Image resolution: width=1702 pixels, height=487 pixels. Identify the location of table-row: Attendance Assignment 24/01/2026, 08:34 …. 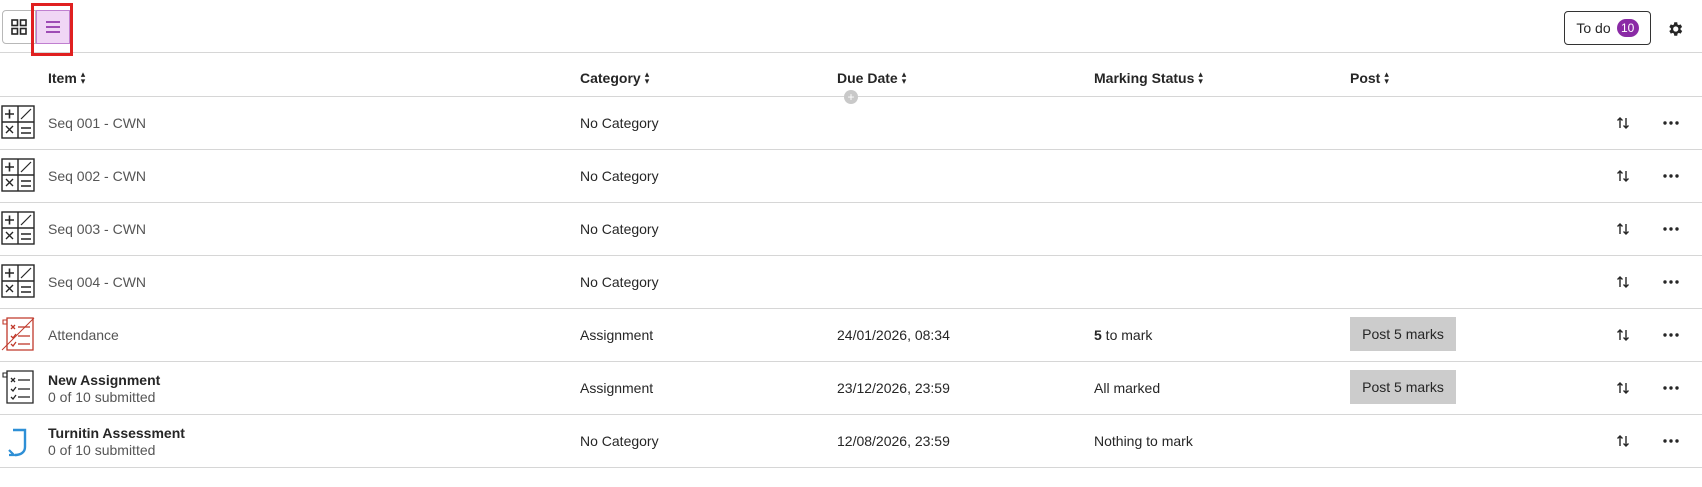
(851, 335).